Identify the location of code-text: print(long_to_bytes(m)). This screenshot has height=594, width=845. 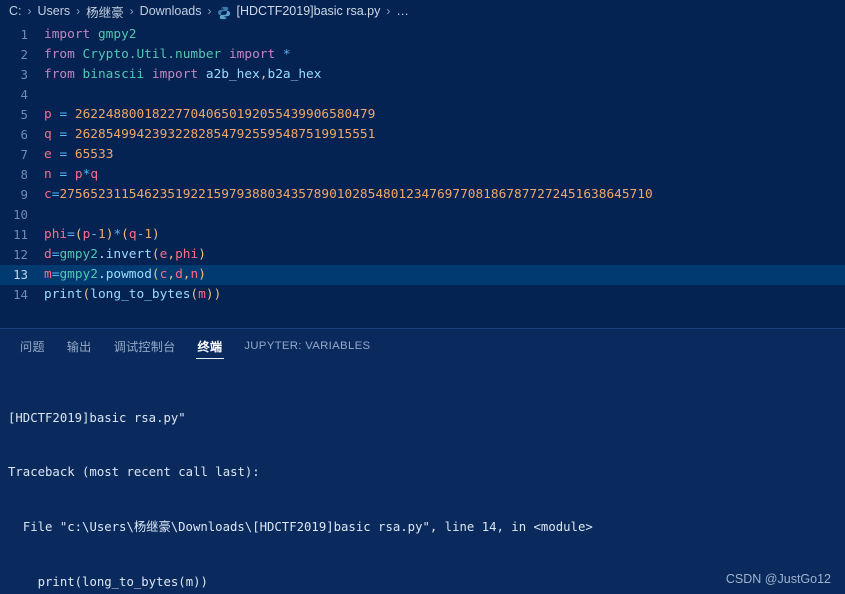
(133, 294).